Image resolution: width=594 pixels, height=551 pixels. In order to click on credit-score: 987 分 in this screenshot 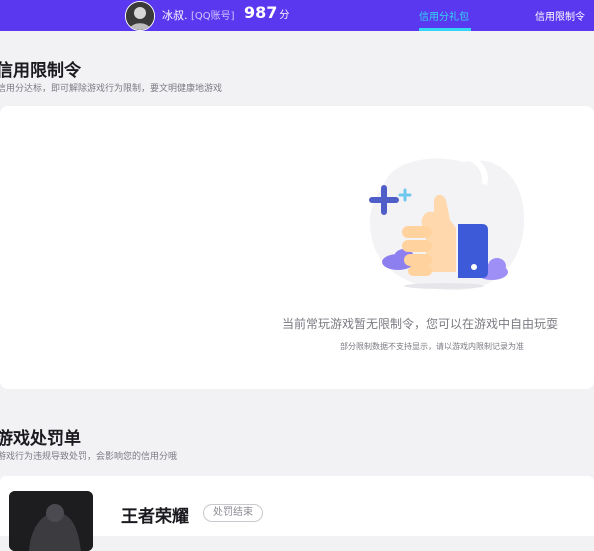, I will do `click(266, 12)`.